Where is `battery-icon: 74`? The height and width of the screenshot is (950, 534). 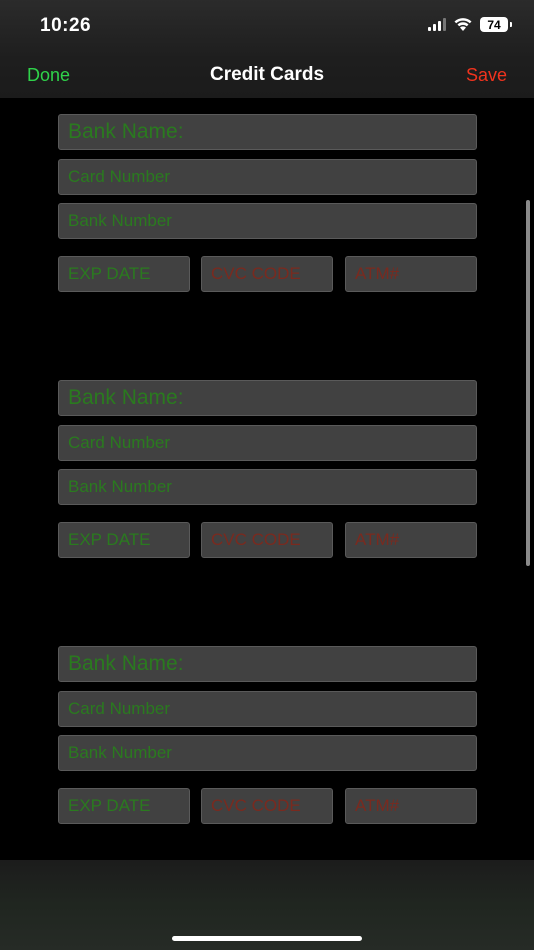 battery-icon: 74 is located at coordinates (494, 24).